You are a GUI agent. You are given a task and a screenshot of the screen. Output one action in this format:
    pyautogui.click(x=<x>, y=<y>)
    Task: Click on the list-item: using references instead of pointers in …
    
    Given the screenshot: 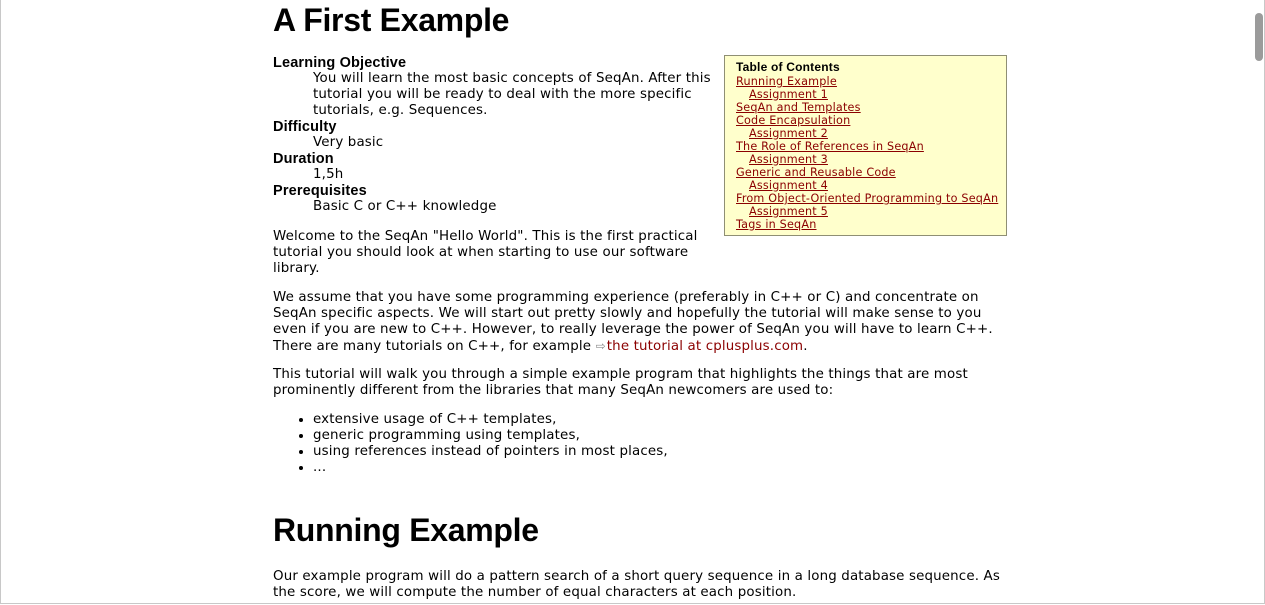 What is the action you would take?
    pyautogui.click(x=490, y=452)
    